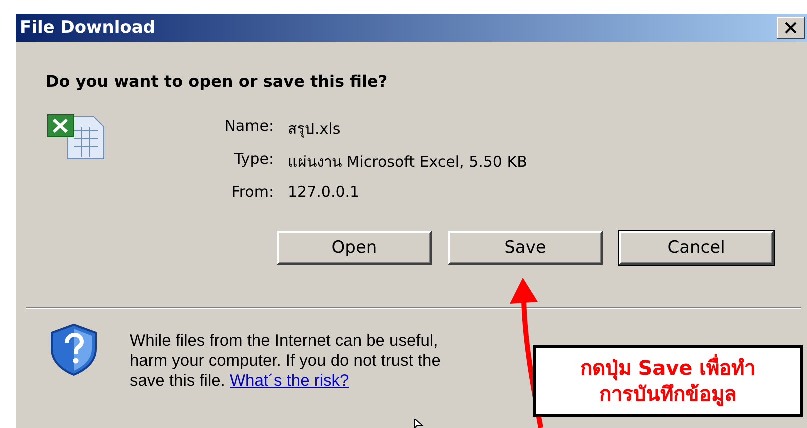 The height and width of the screenshot is (428, 807). I want to click on question-text: Do you want to open or save this file?, so click(217, 81).